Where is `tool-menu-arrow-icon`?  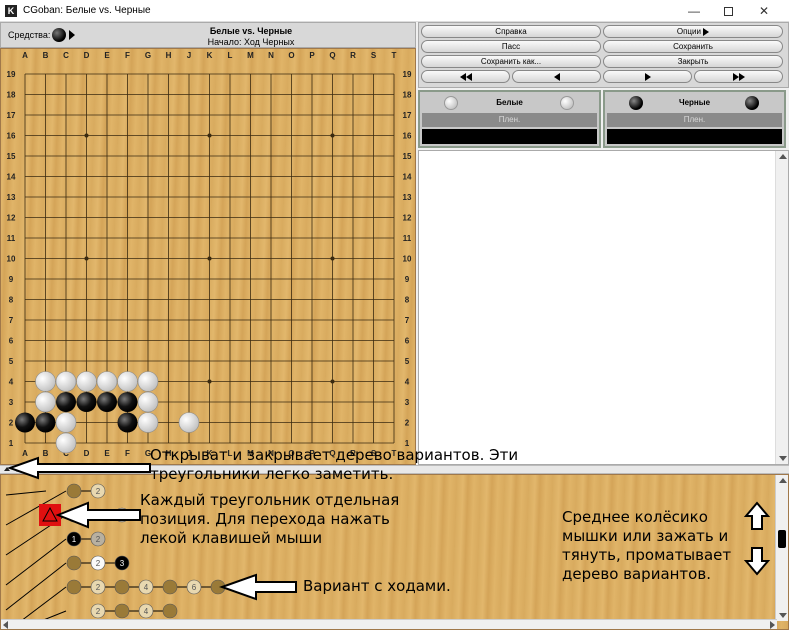
tool-menu-arrow-icon is located at coordinates (72, 35).